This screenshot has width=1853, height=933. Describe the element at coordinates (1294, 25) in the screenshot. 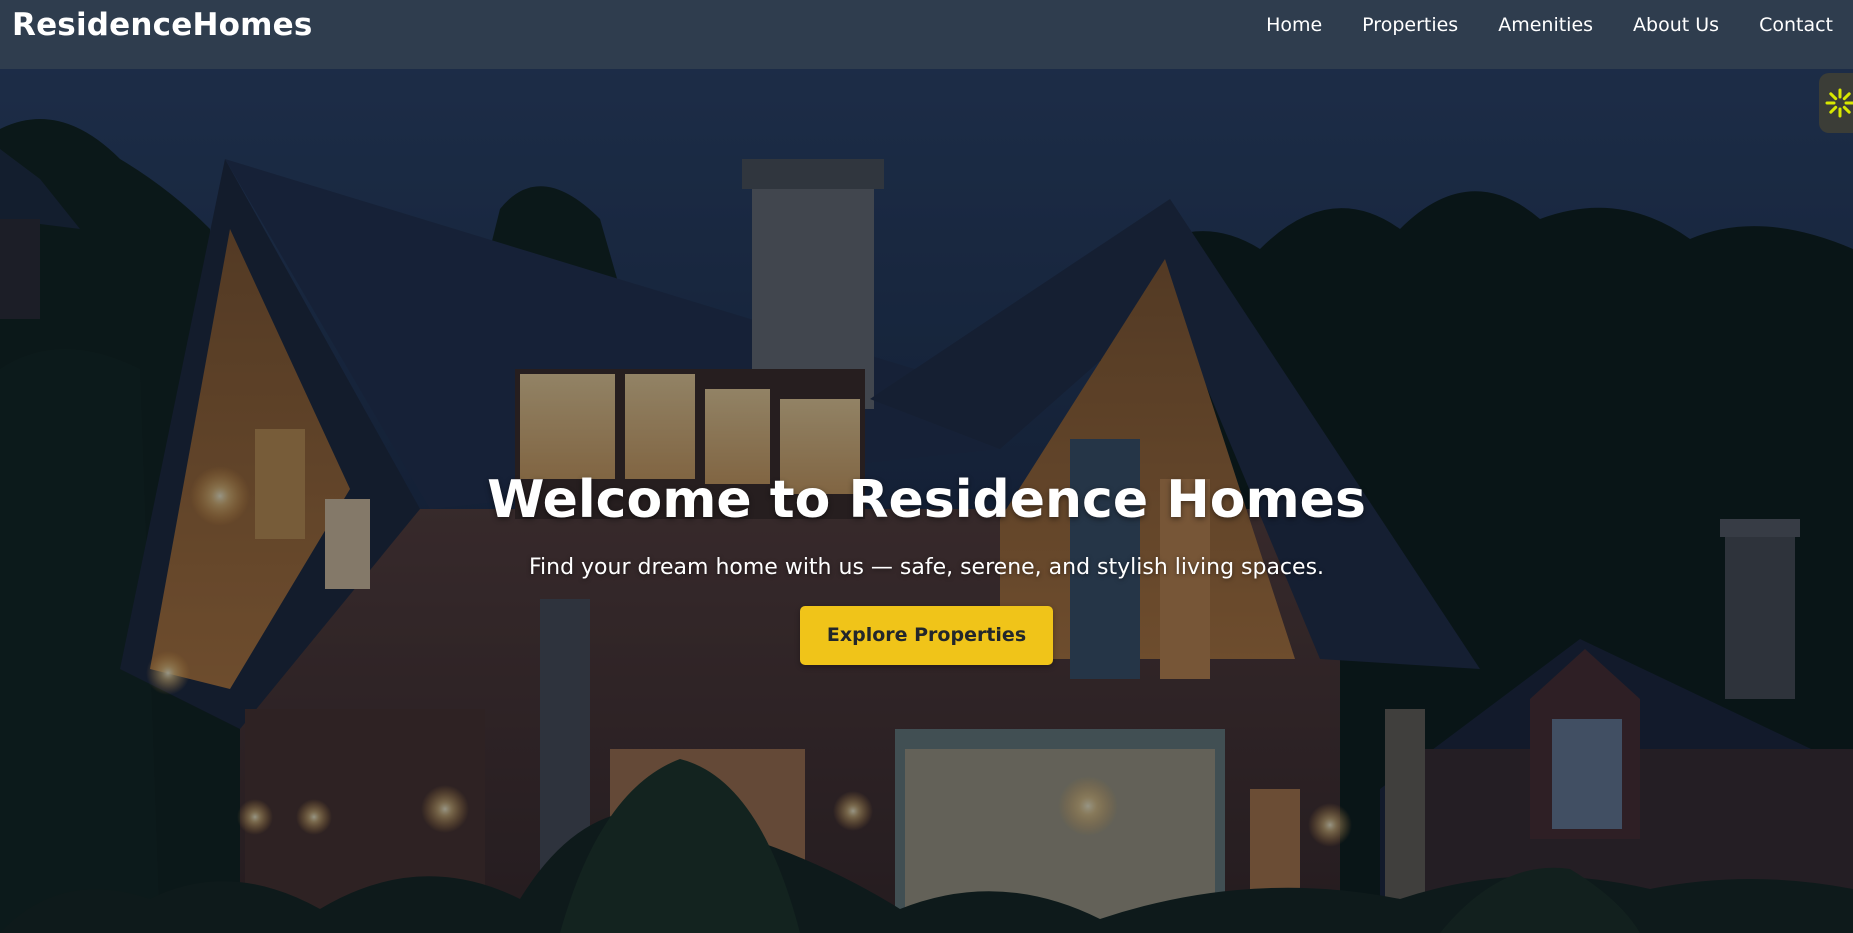

I see `nav-link-home: Home` at that location.